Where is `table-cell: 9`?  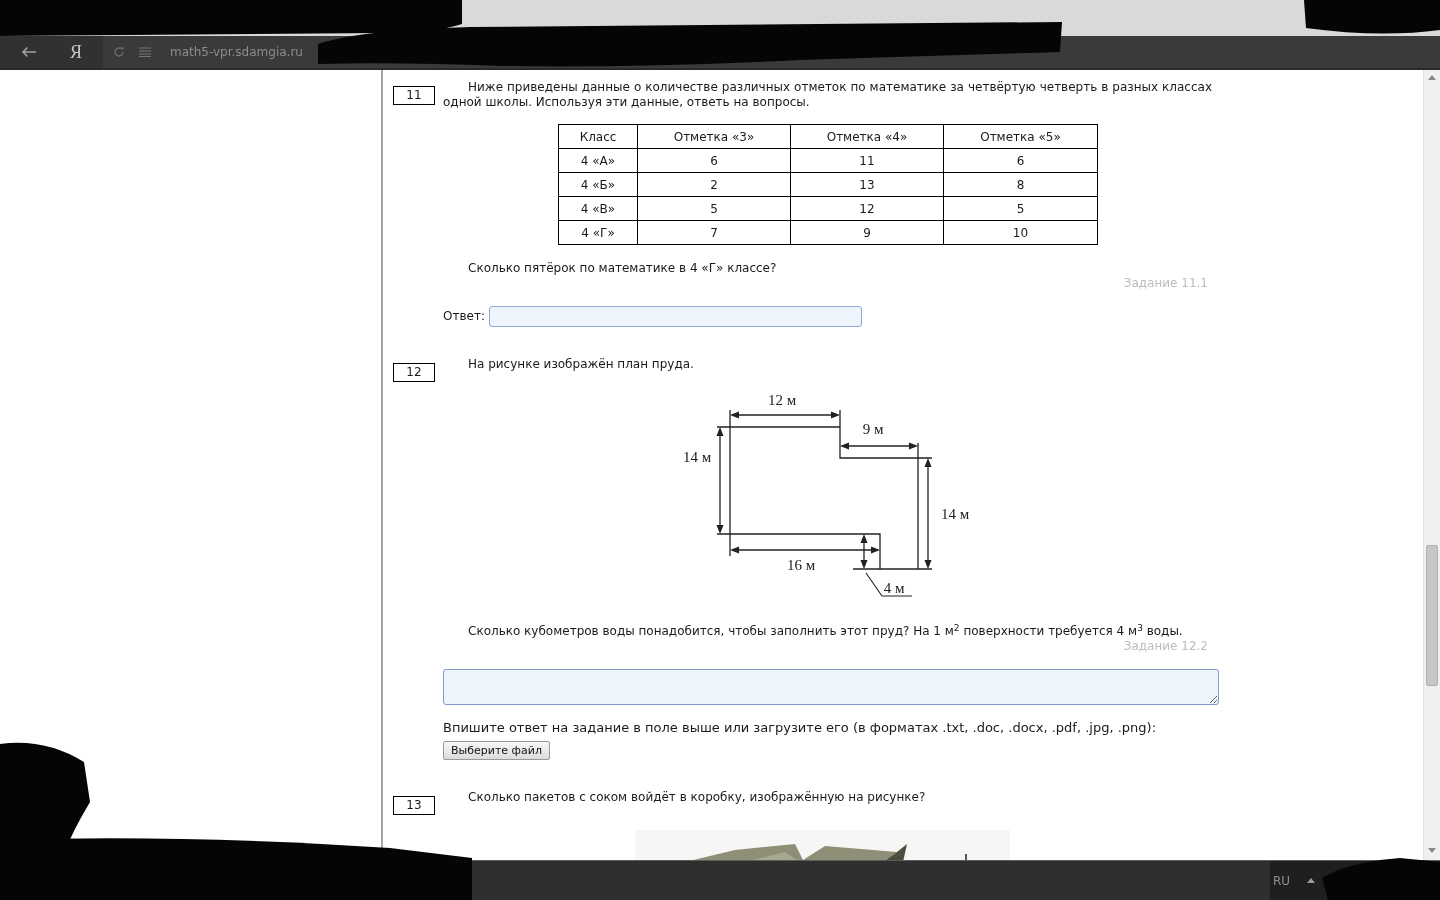
table-cell: 9 is located at coordinates (867, 232).